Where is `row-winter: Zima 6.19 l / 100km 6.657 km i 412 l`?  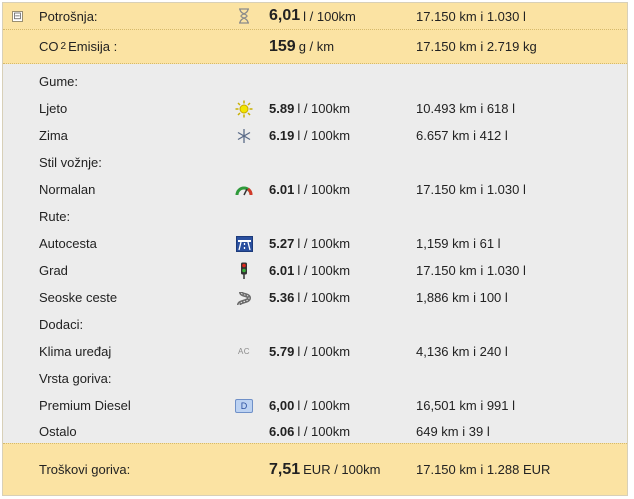 row-winter: Zima 6.19 l / 100km 6.657 km i 412 l is located at coordinates (315, 135).